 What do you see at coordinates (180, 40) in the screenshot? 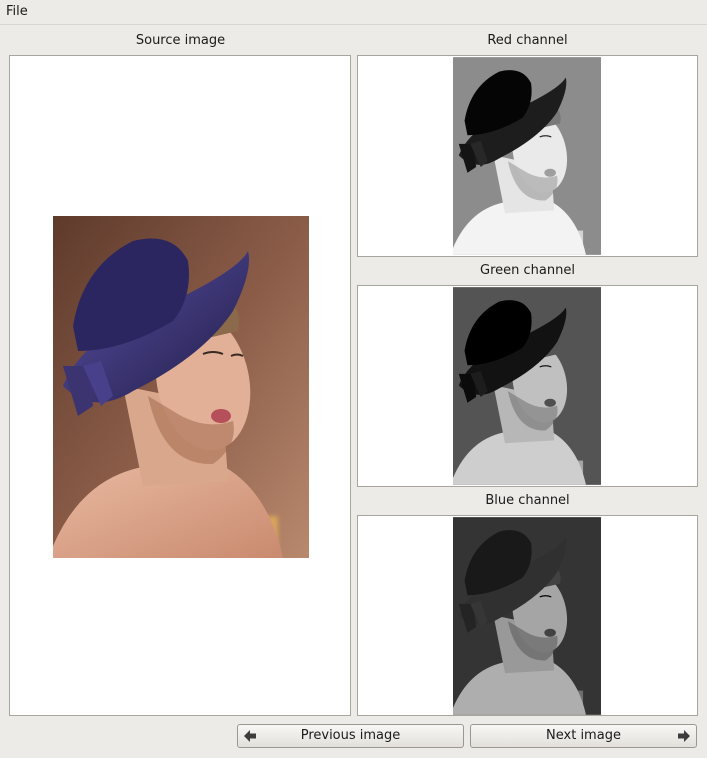
I see `source-image-label: Source image` at bounding box center [180, 40].